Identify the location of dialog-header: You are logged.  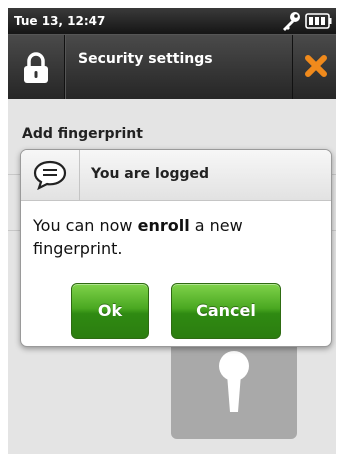
(176, 175).